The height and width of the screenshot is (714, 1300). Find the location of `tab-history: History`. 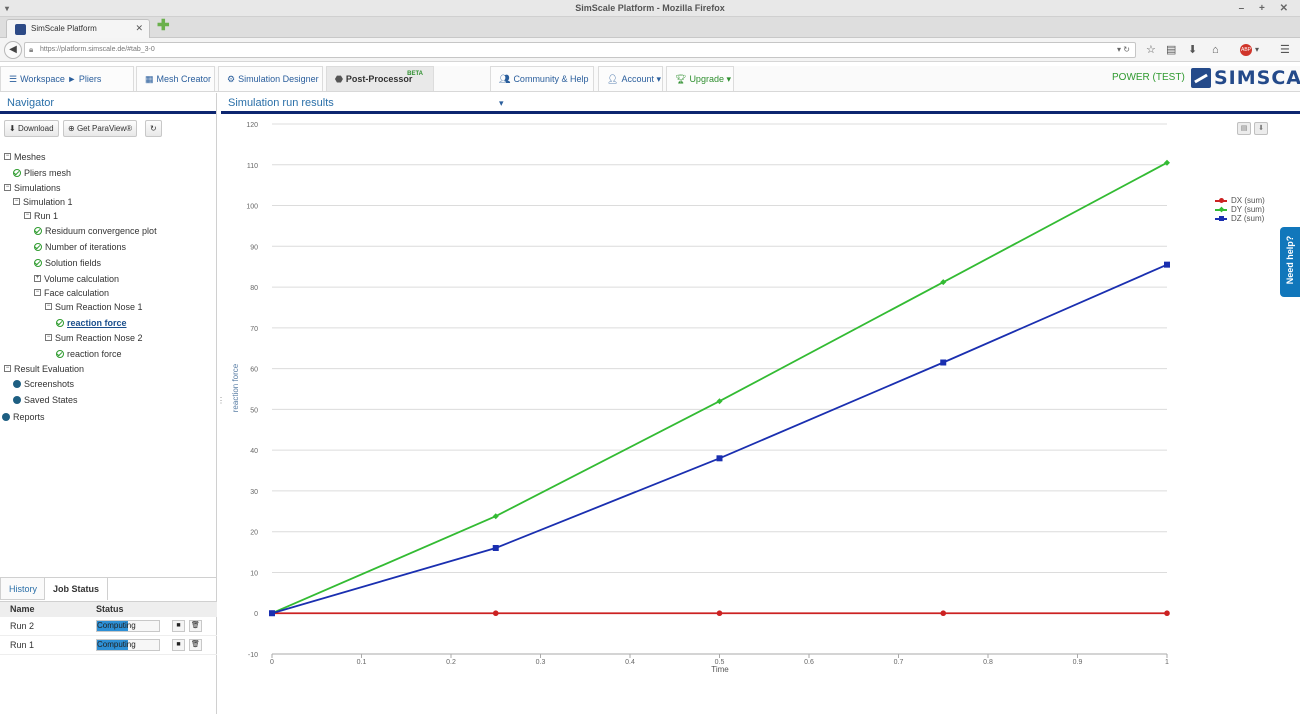

tab-history: History is located at coordinates (23, 589).